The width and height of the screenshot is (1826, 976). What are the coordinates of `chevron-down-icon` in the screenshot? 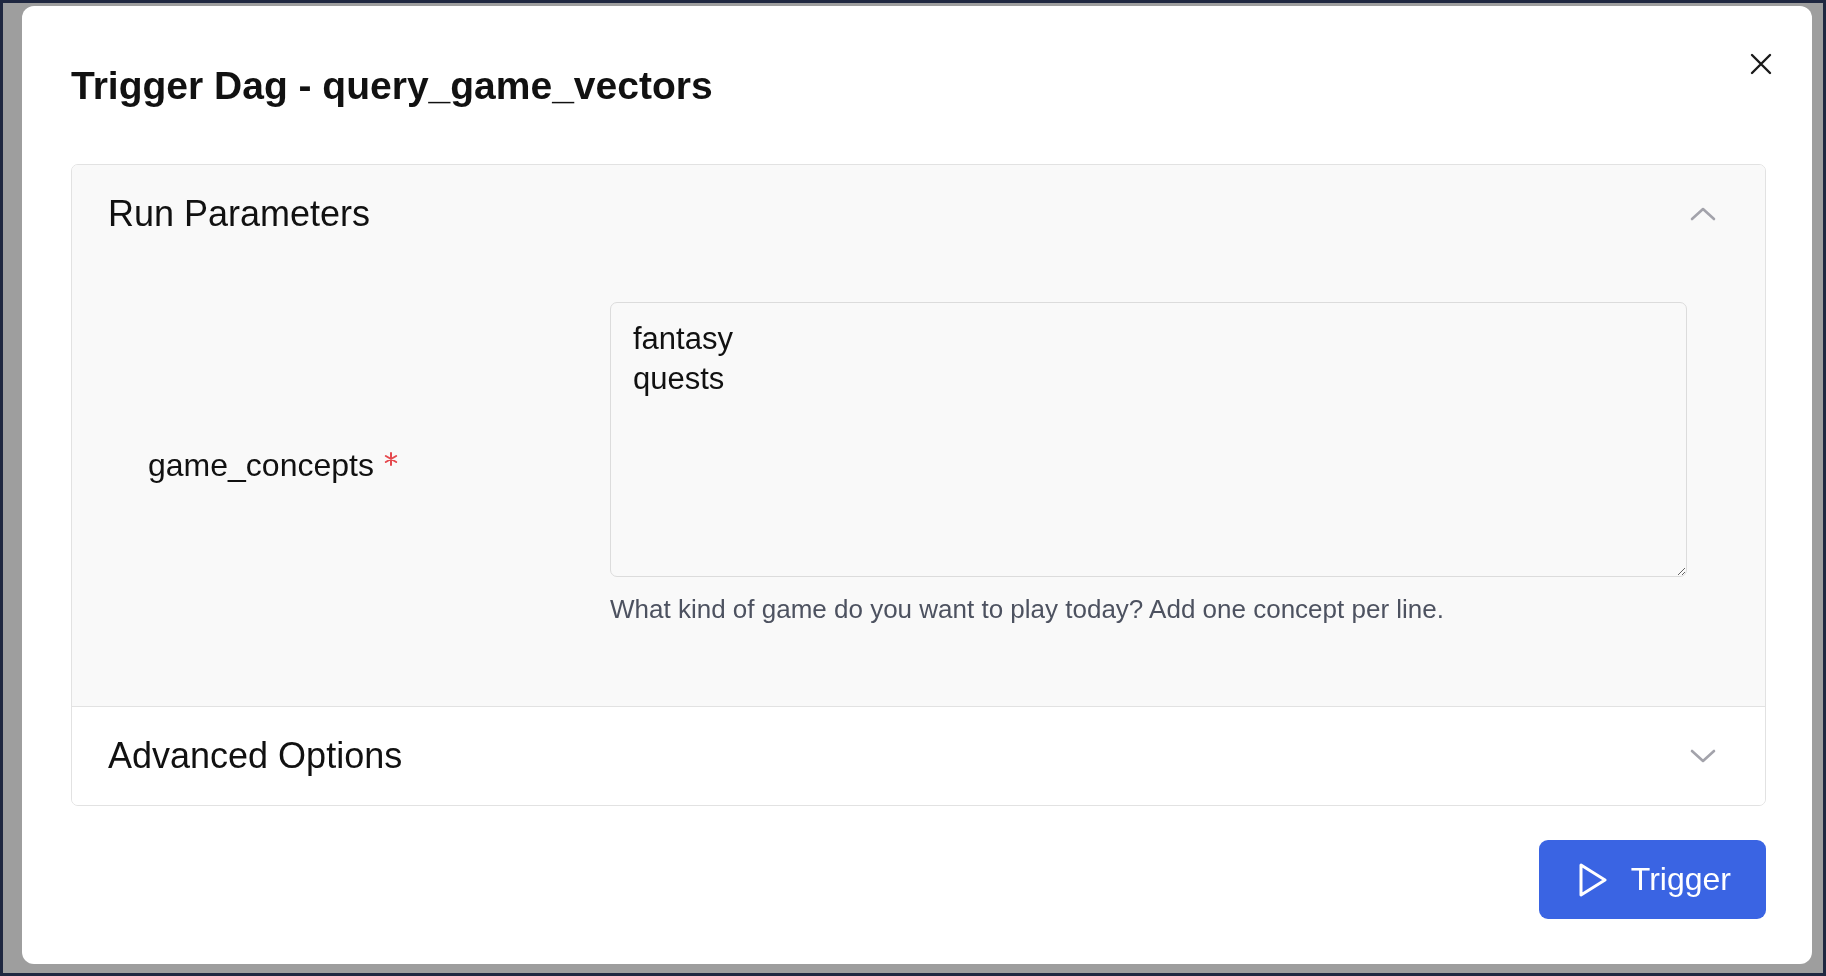 It's located at (1703, 756).